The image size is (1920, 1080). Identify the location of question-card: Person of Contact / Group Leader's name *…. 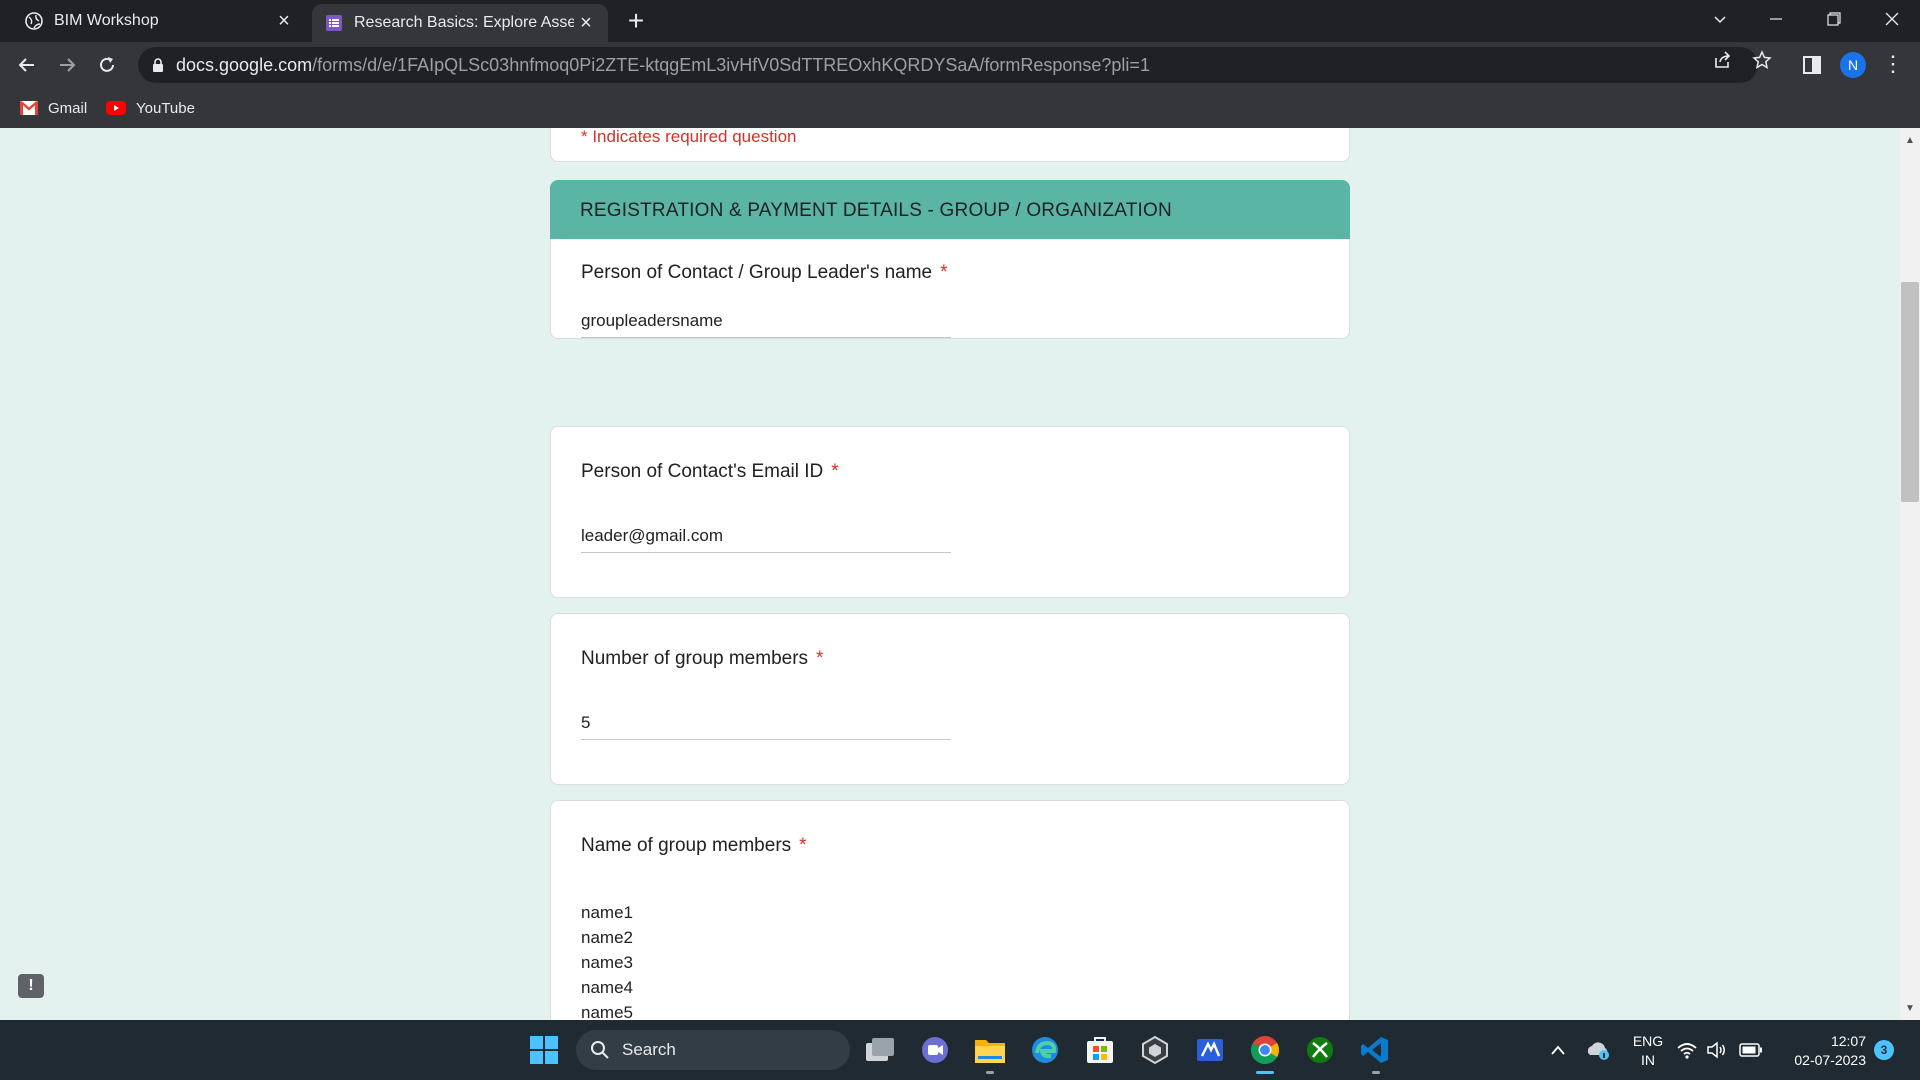
(950, 289).